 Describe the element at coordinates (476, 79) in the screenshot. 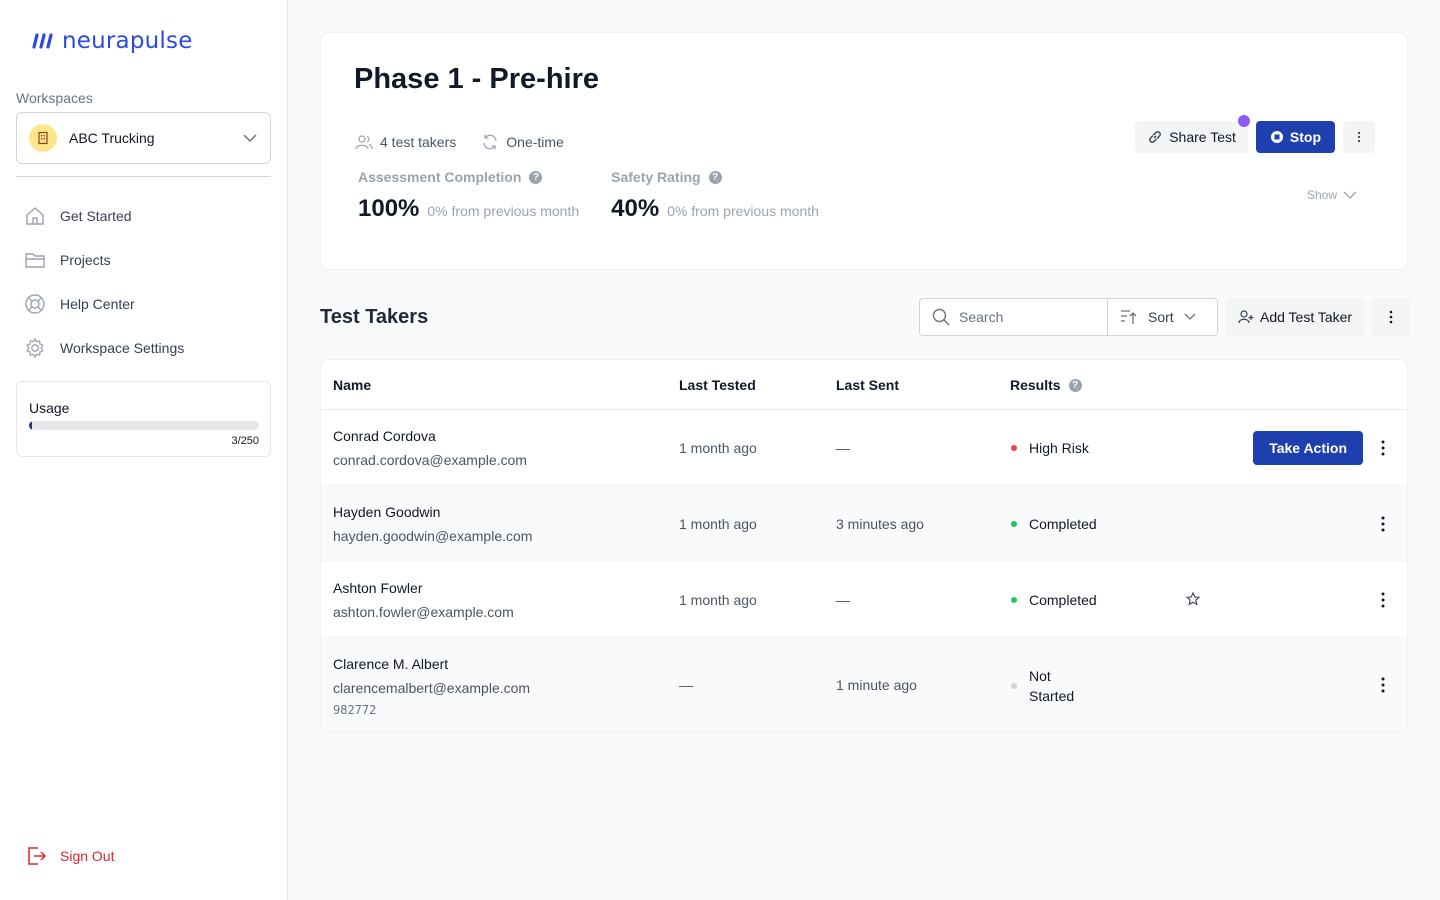

I see `page-title: Phase 1 - Pre-hire` at that location.